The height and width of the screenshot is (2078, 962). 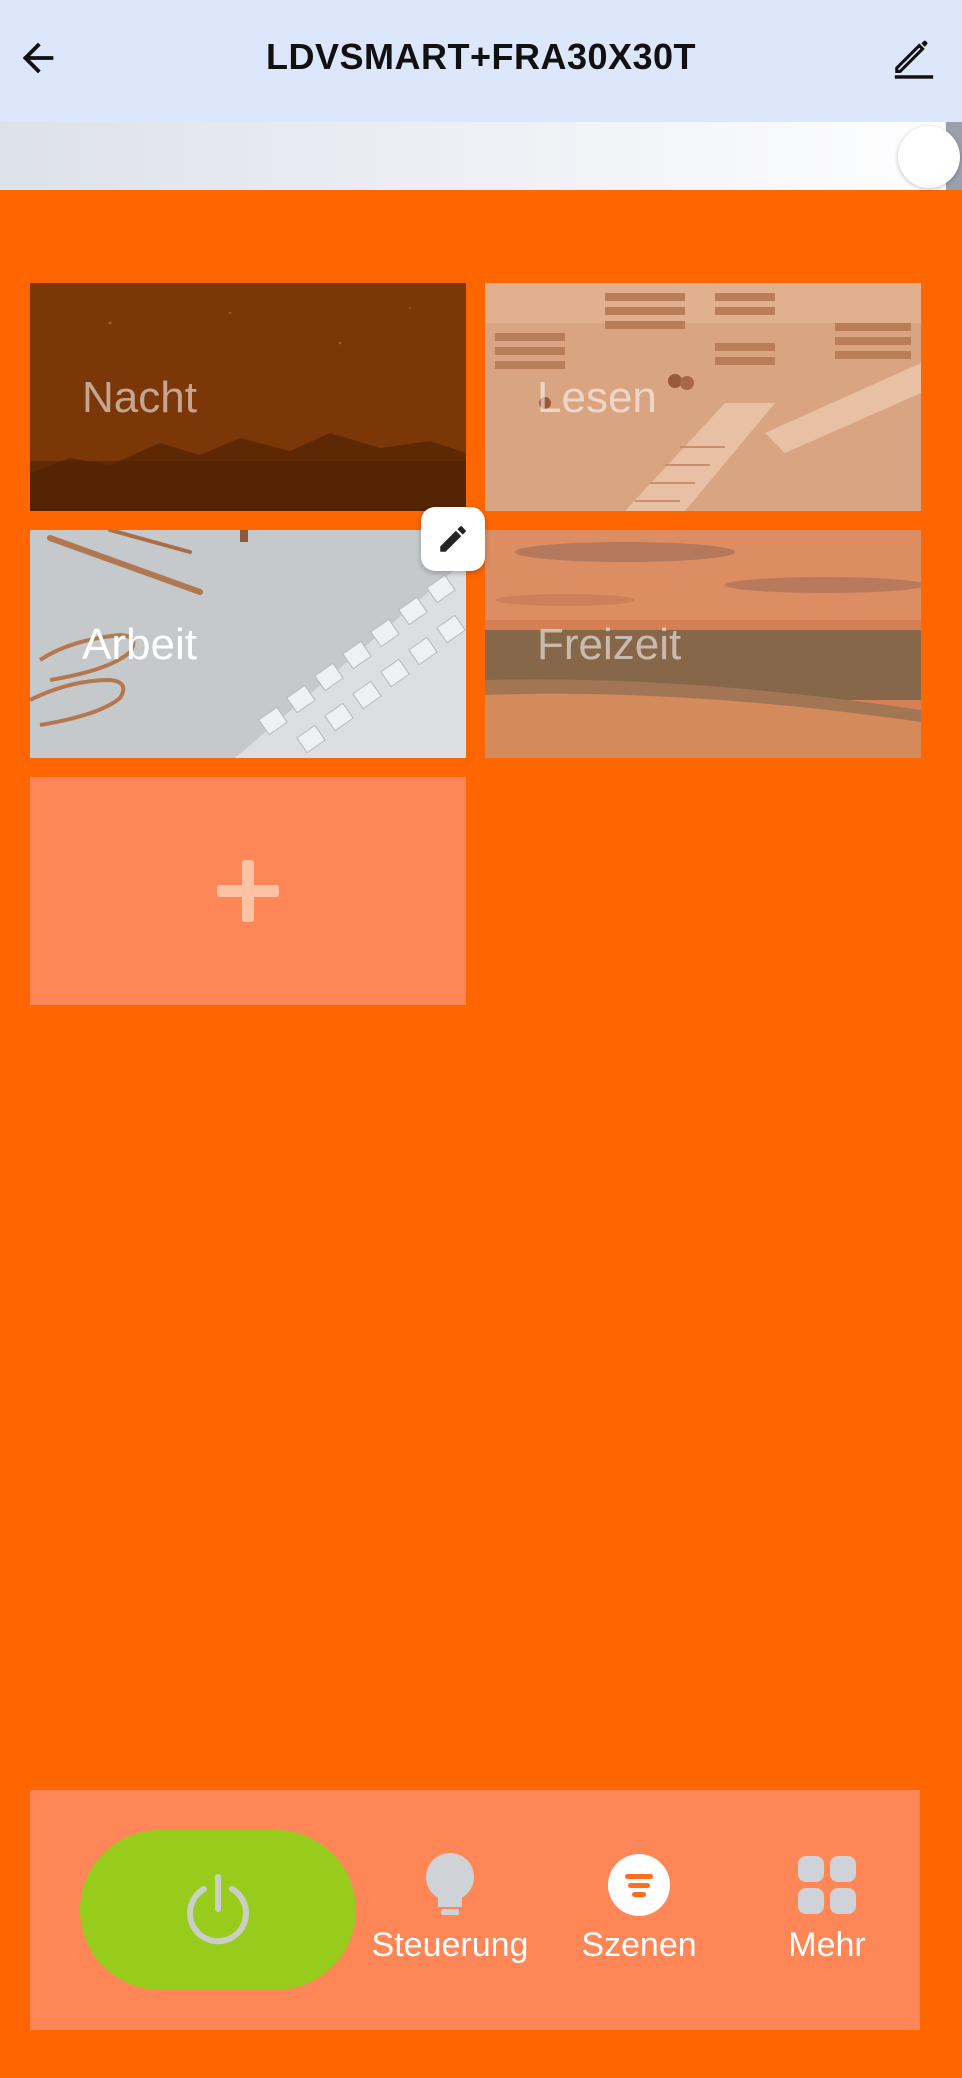 I want to click on edit-device-button, so click(x=914, y=58).